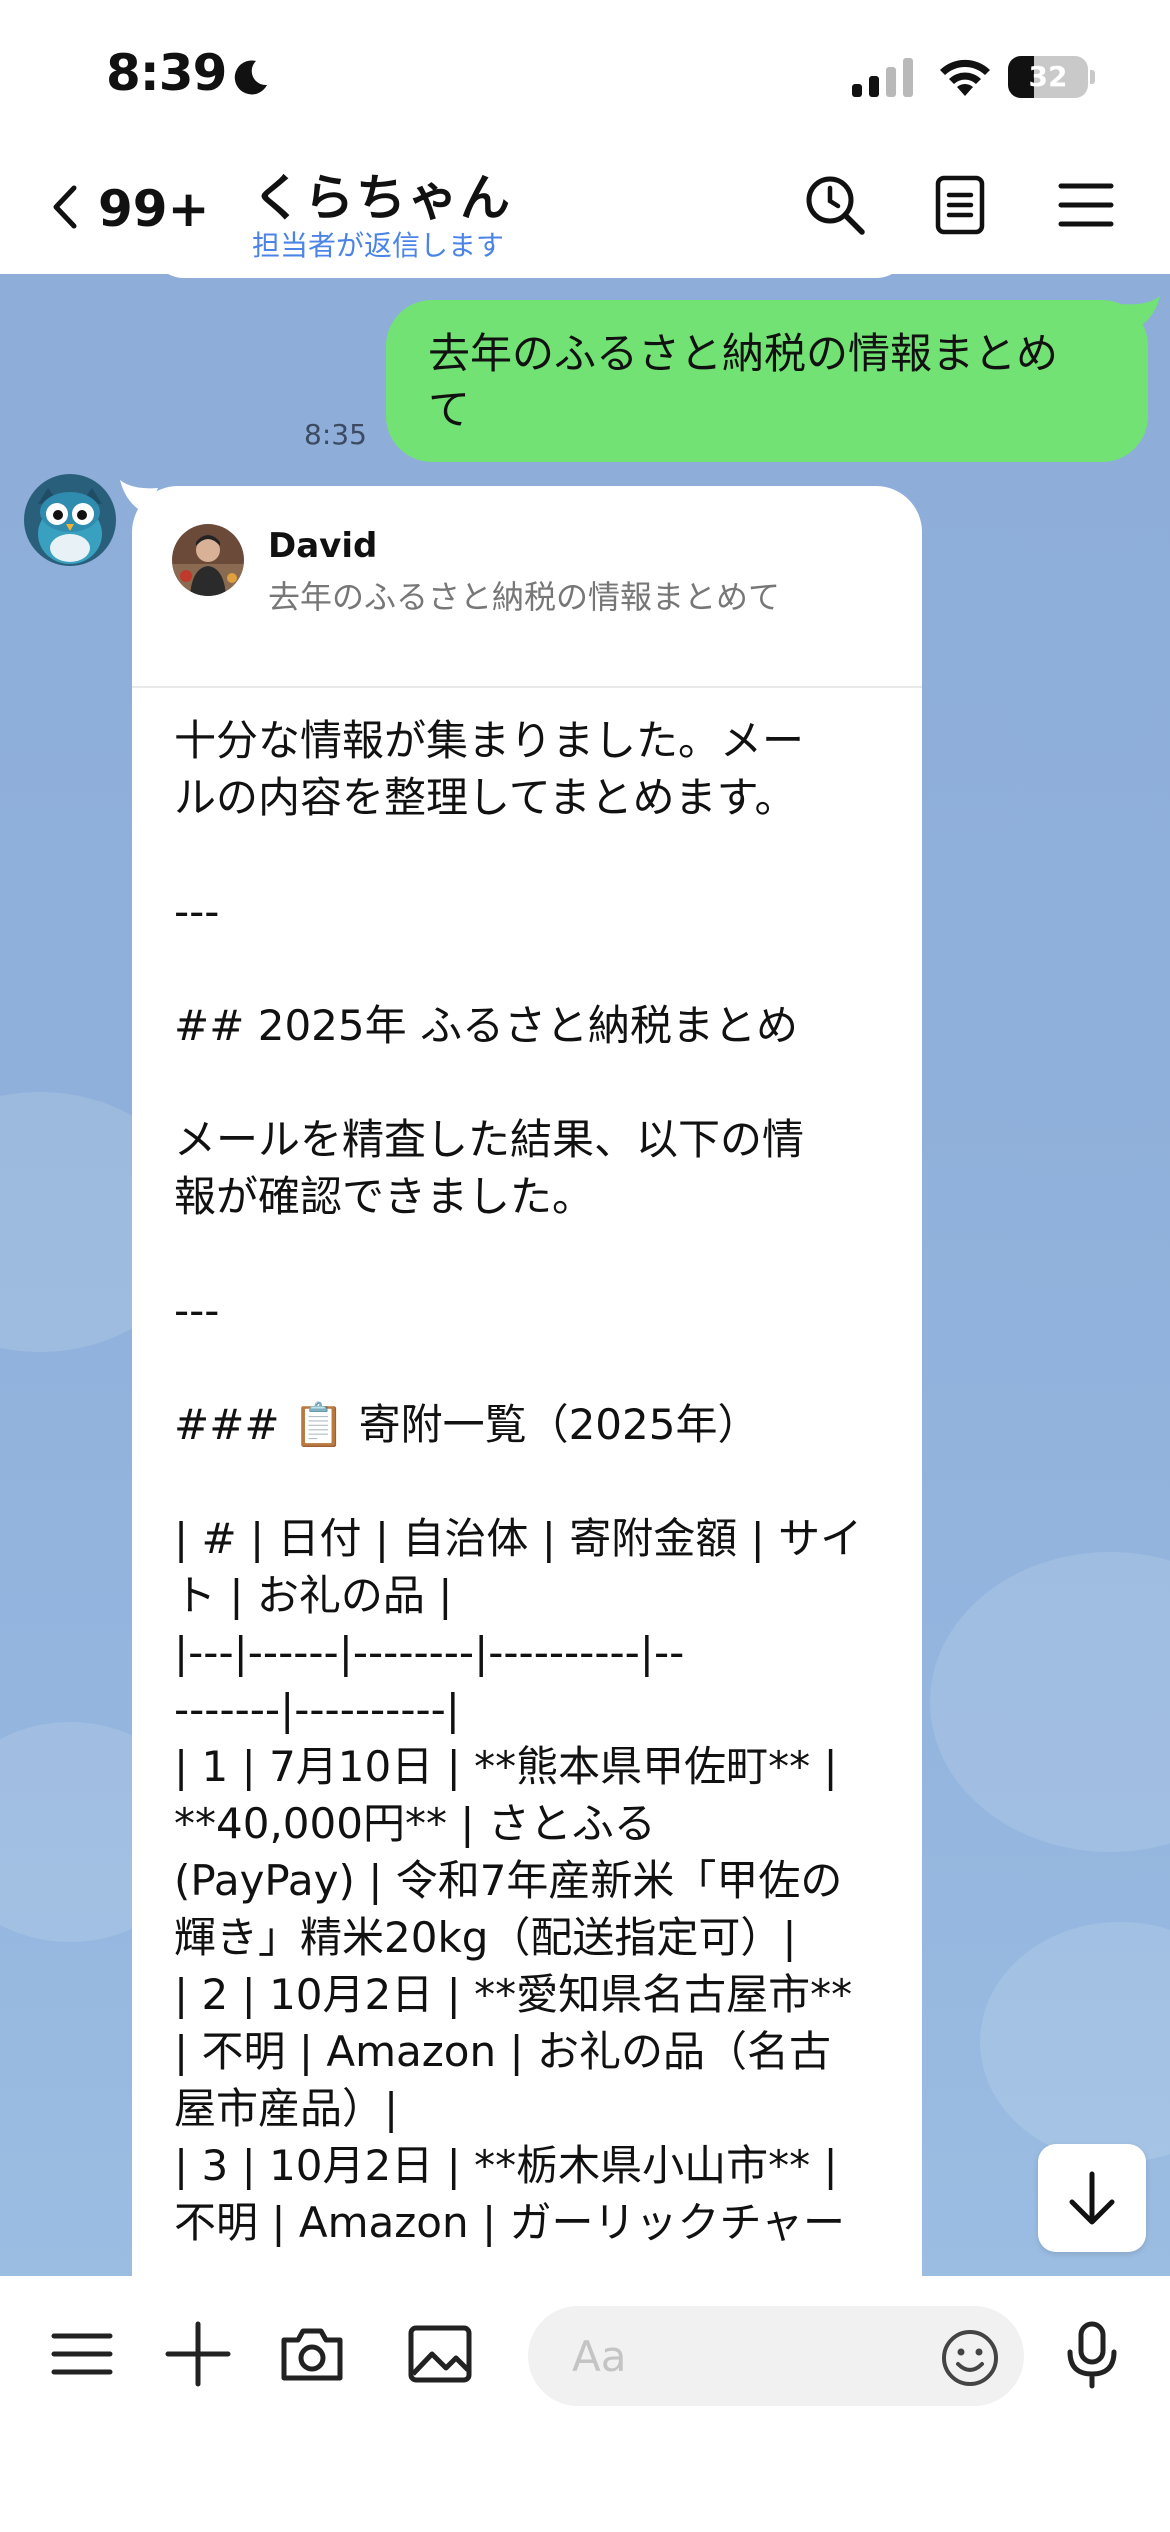  What do you see at coordinates (527, 687) in the screenshot?
I see `reply-divider` at bounding box center [527, 687].